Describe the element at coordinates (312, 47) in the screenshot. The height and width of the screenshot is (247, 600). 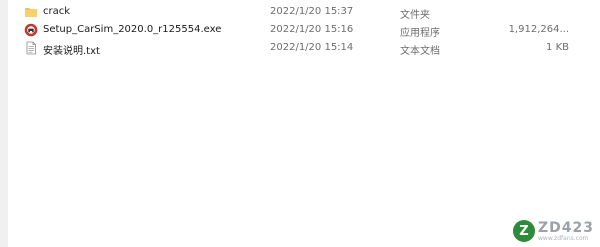
I see `file-date: 2022/1/20 15:14` at that location.